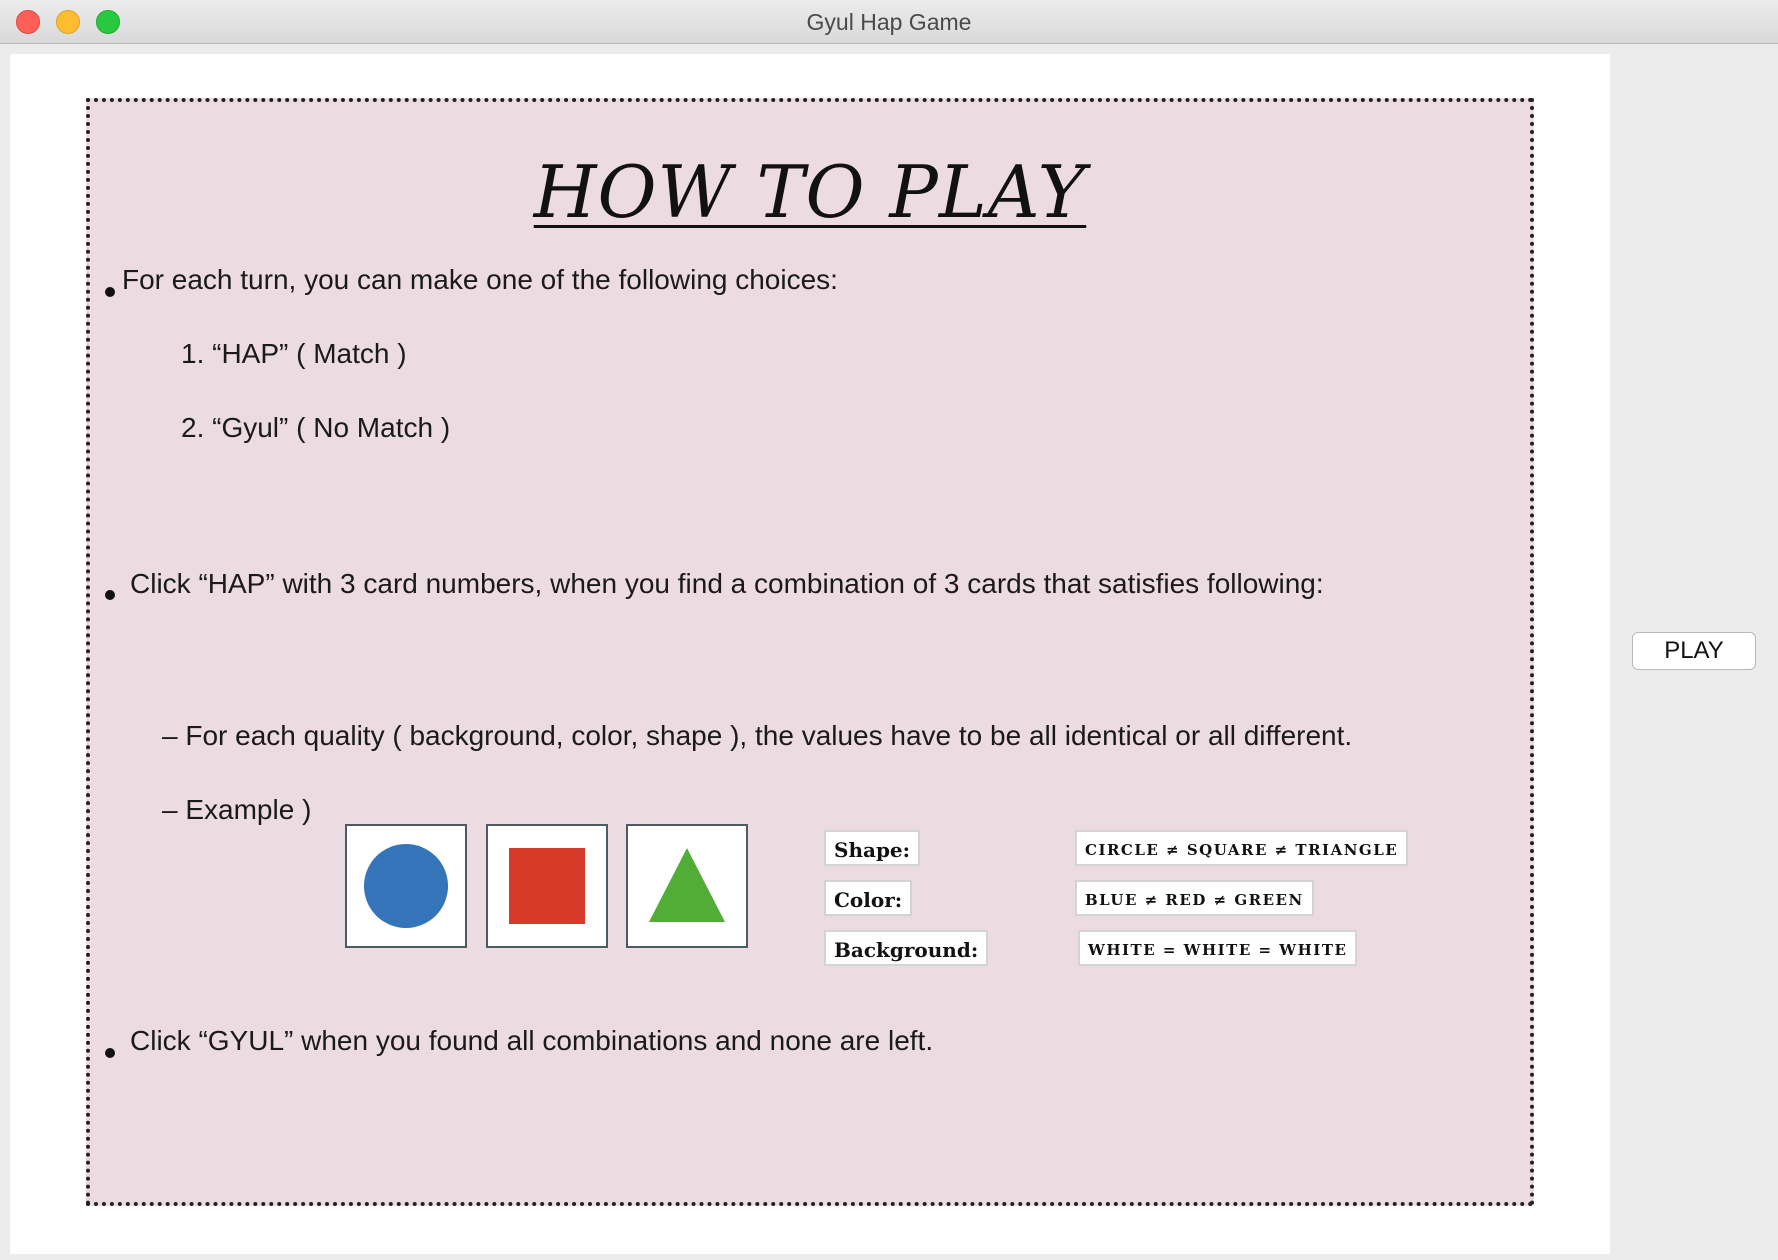  Describe the element at coordinates (868, 898) in the screenshot. I see `color-key-label: Color:` at that location.